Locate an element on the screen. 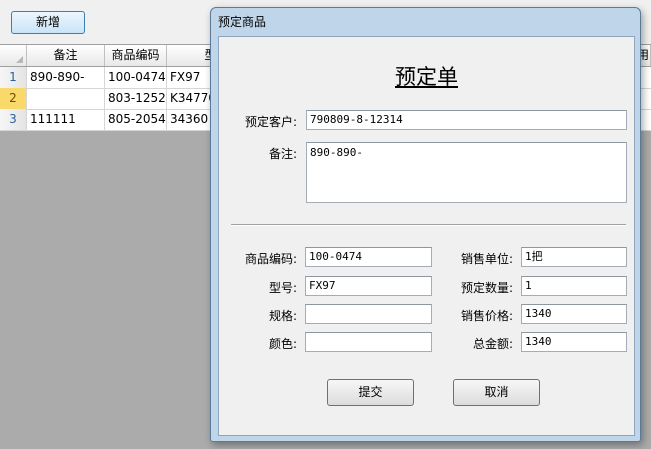  total-field: 1340 is located at coordinates (574, 342).